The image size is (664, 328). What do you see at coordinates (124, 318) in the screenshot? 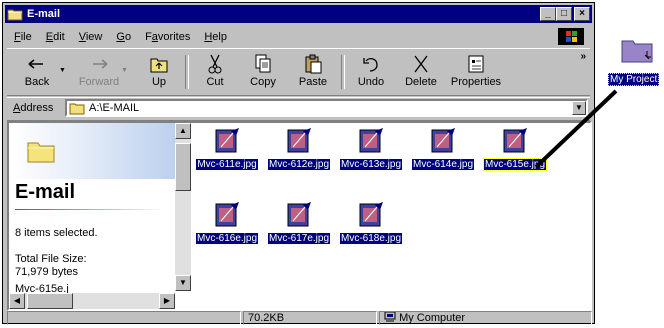
I see `status-panel-main` at bounding box center [124, 318].